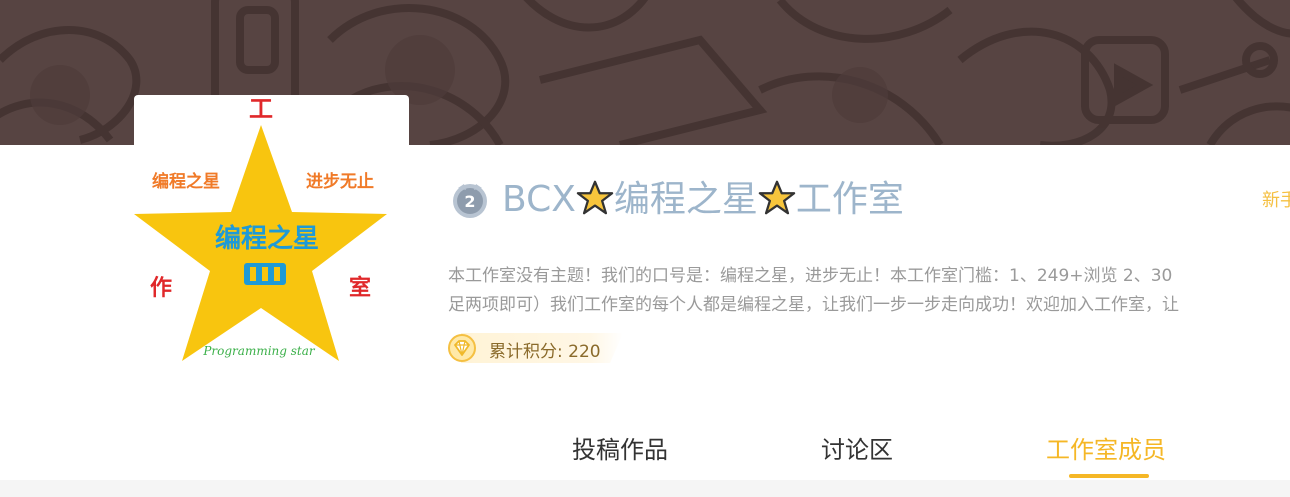  What do you see at coordinates (259, 351) in the screenshot?
I see `logo-english-text: Programming star` at bounding box center [259, 351].